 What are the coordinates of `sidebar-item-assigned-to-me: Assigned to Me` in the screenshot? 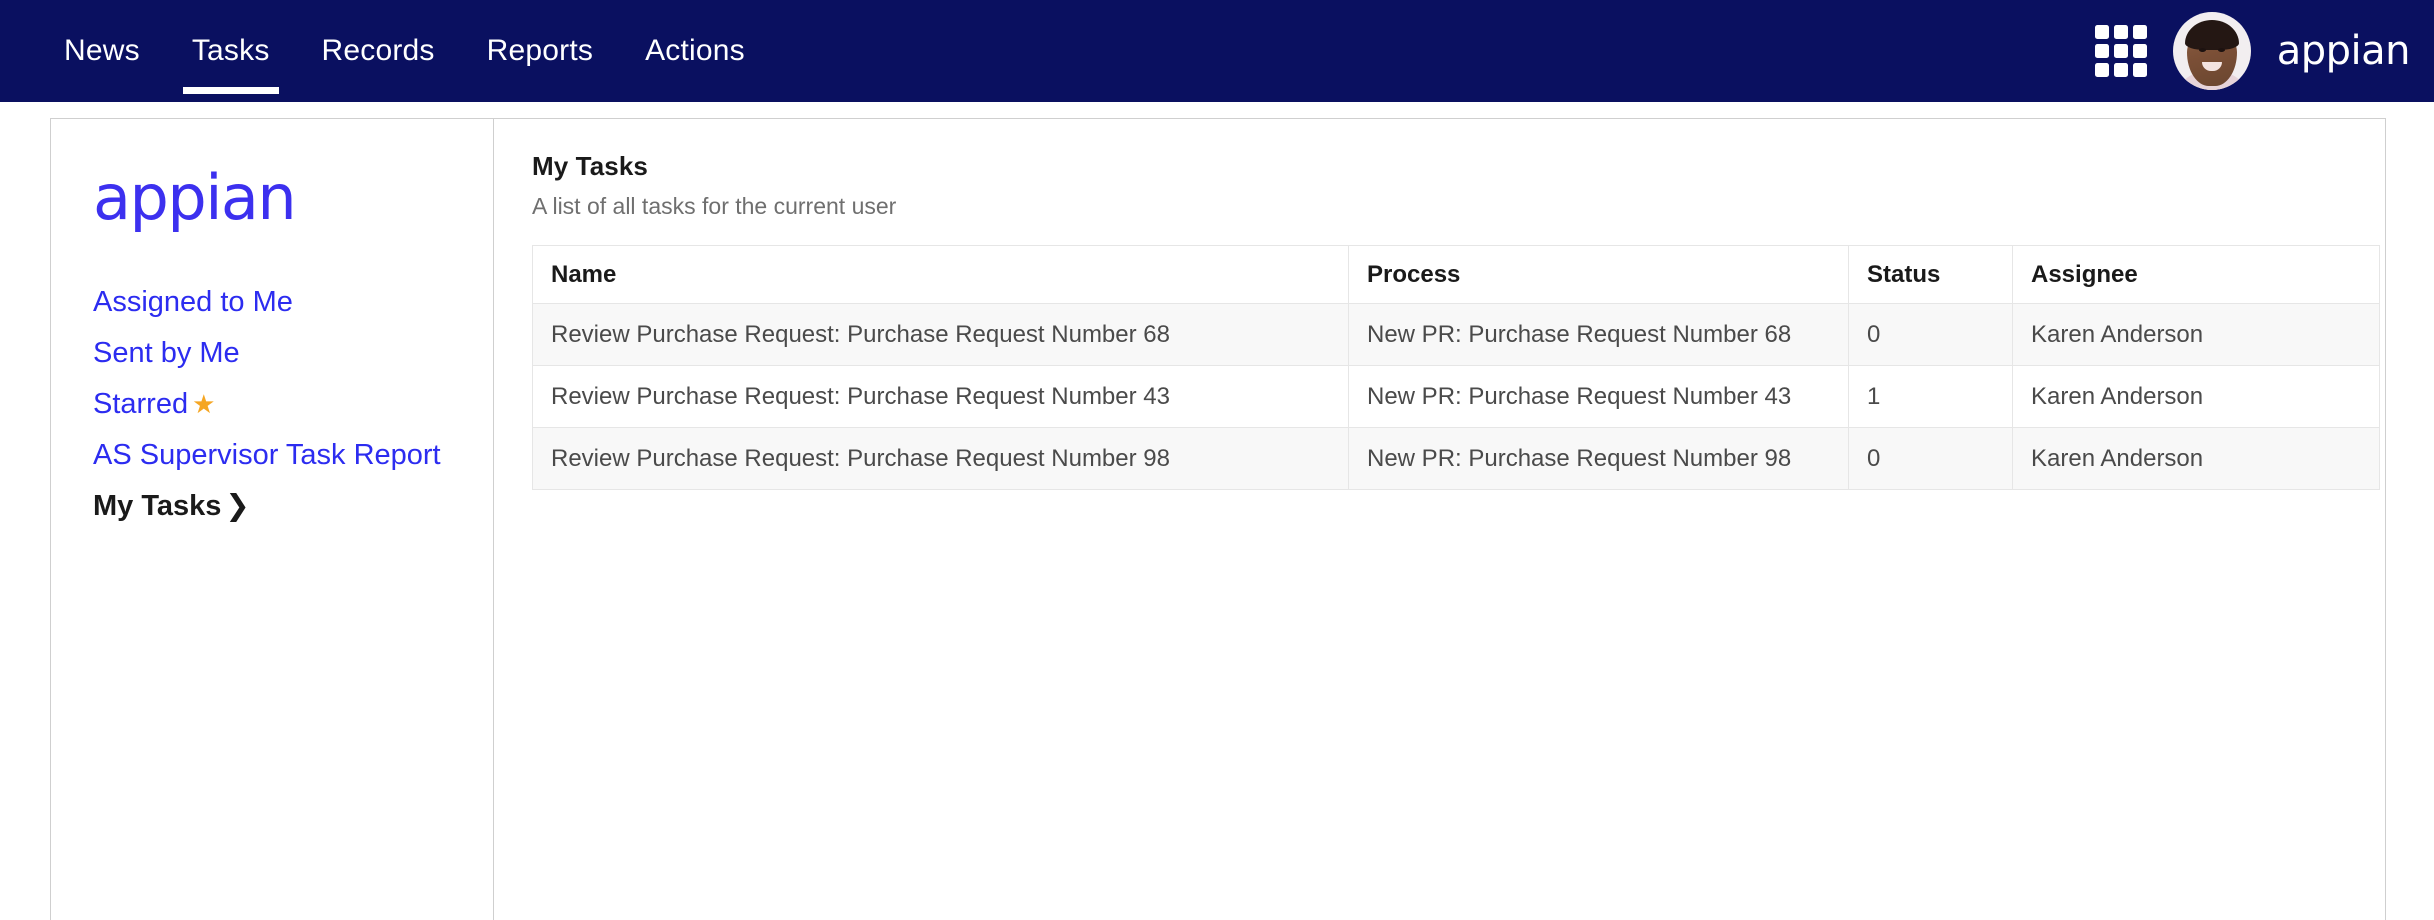 It's located at (293, 302).